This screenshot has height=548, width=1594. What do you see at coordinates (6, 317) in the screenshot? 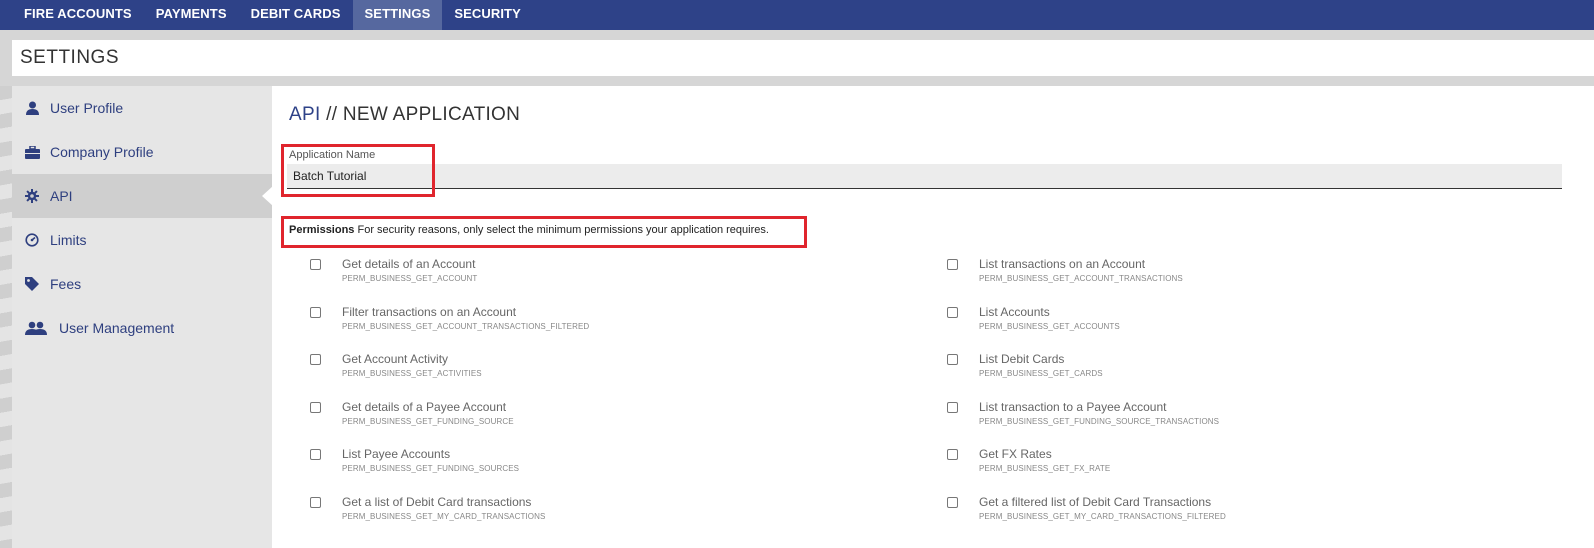
I see `left-edge-decoration` at bounding box center [6, 317].